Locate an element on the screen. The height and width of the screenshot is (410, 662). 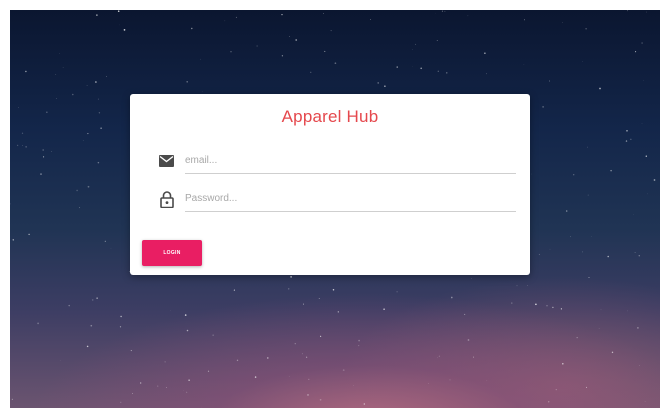
lock-icon is located at coordinates (167, 200).